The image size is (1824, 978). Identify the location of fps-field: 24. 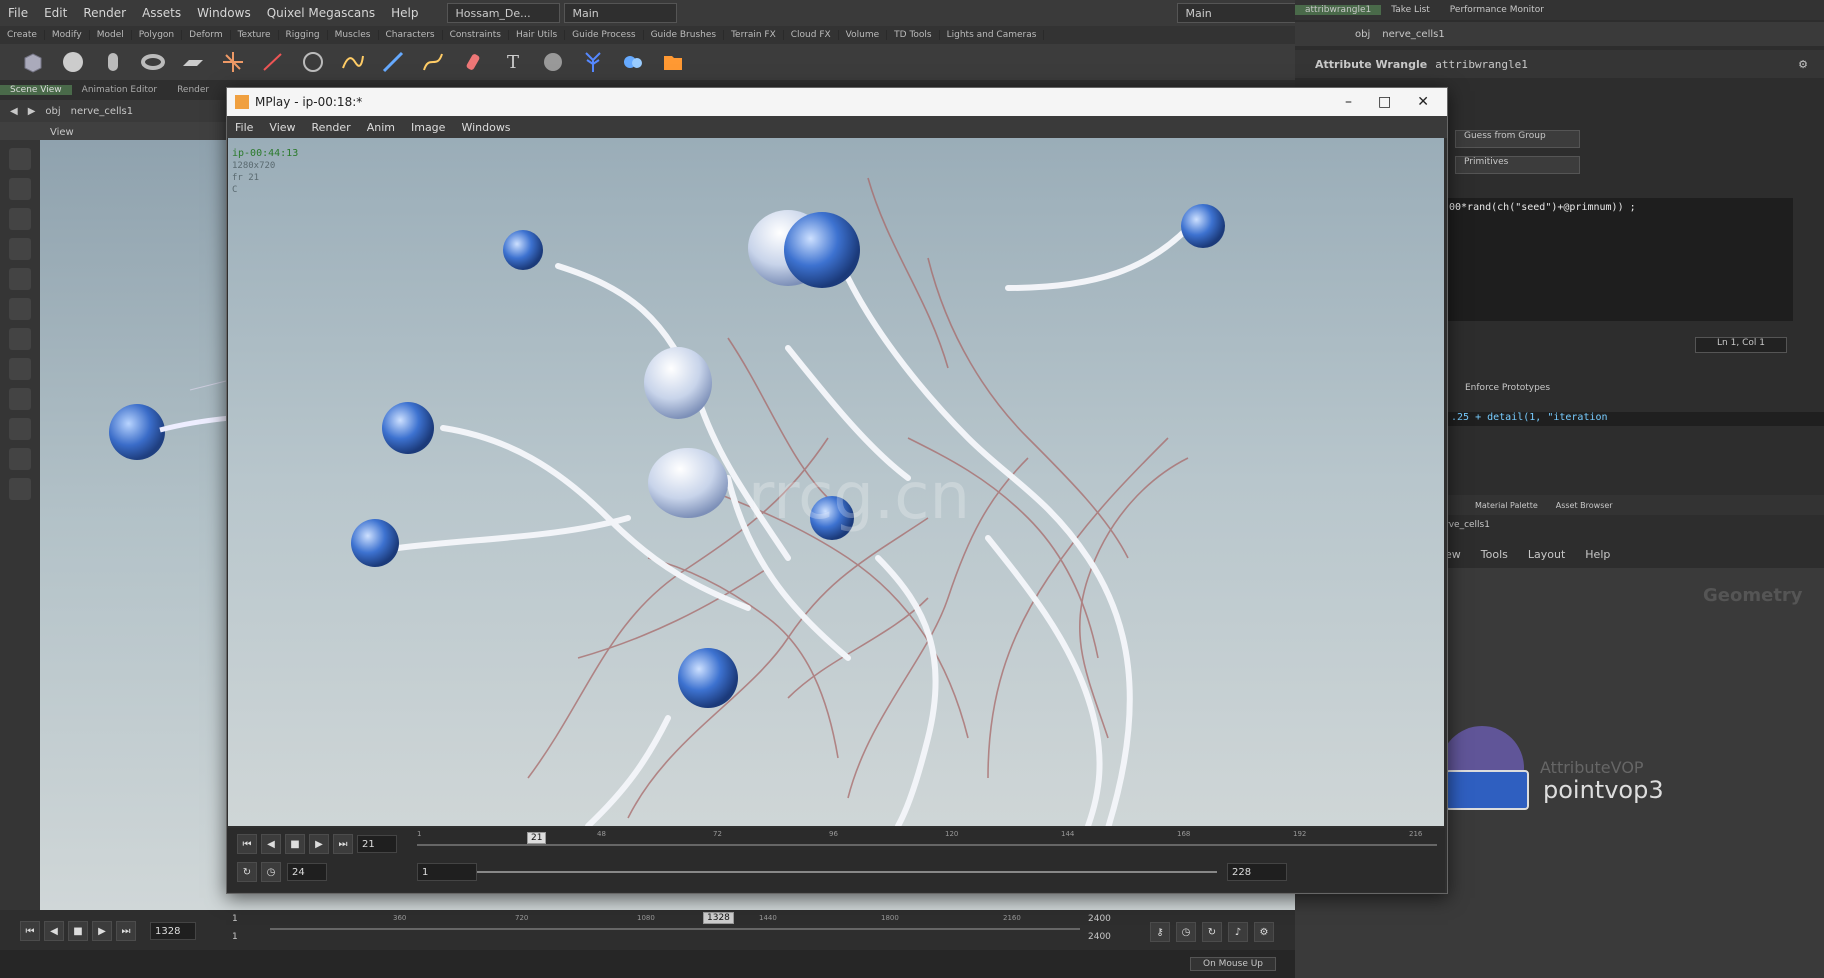
(307, 872).